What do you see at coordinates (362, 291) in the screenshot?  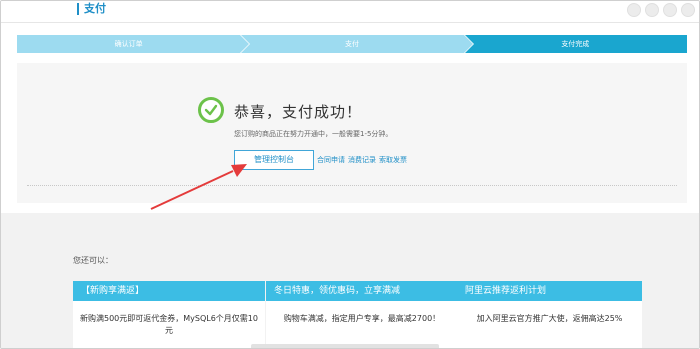 I see `card-header: 冬日特惠，领优惠码，立享满减` at bounding box center [362, 291].